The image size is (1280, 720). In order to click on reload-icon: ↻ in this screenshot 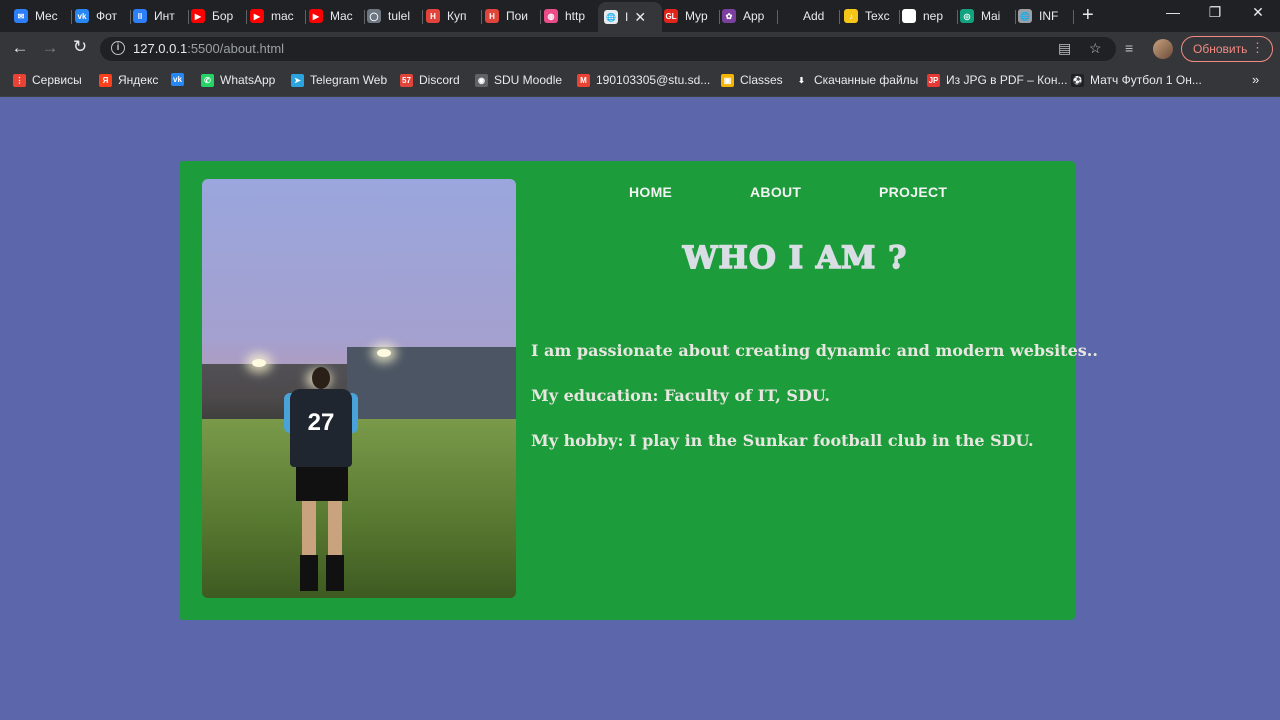, I will do `click(80, 47)`.